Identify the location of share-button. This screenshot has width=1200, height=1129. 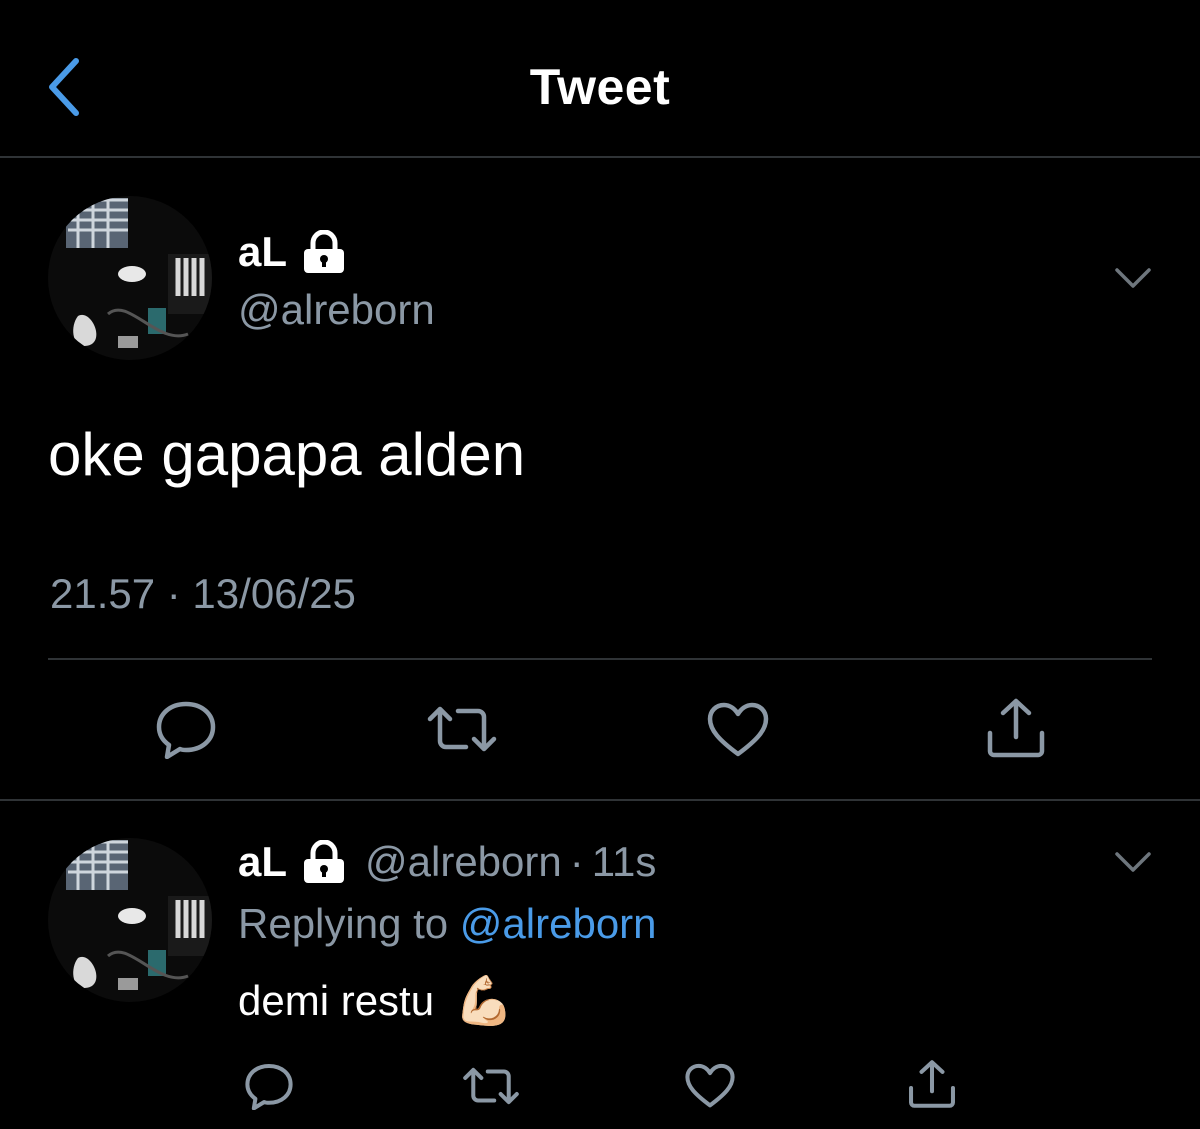
(1016, 728).